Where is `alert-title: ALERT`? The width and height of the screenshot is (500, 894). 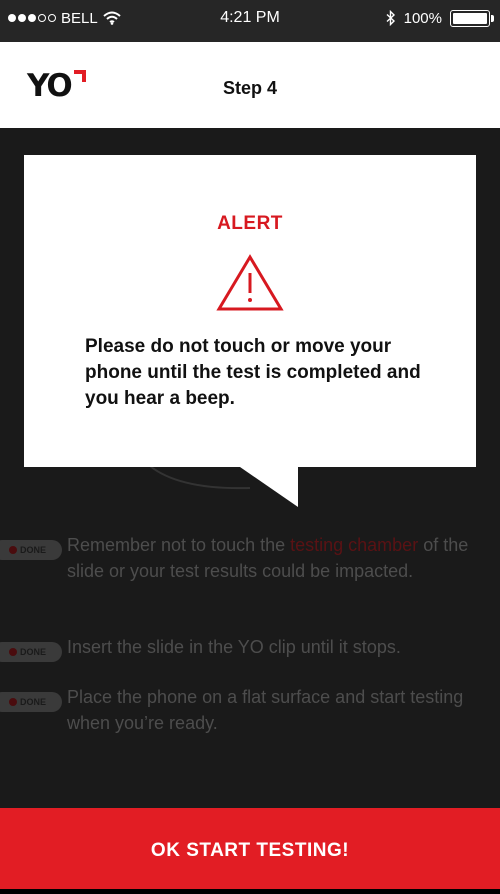 alert-title: ALERT is located at coordinates (250, 223).